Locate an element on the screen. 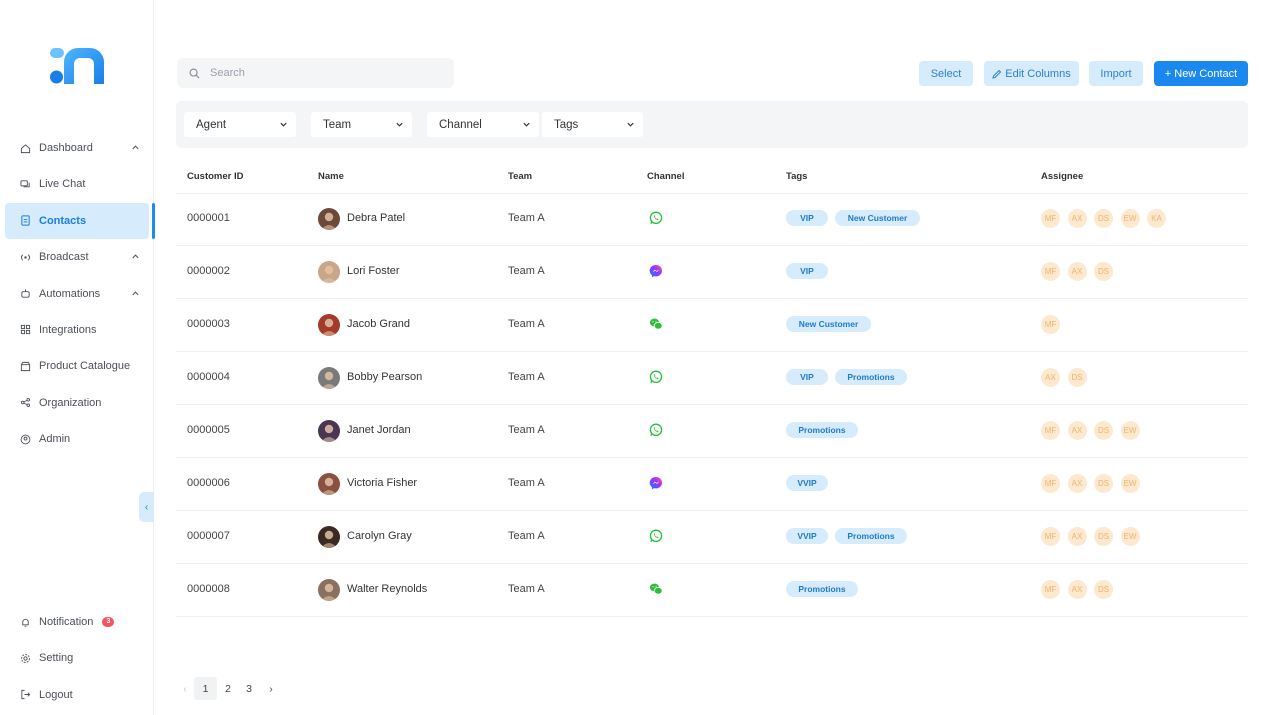  sidebar-item-automations: Automations is located at coordinates (79, 294).